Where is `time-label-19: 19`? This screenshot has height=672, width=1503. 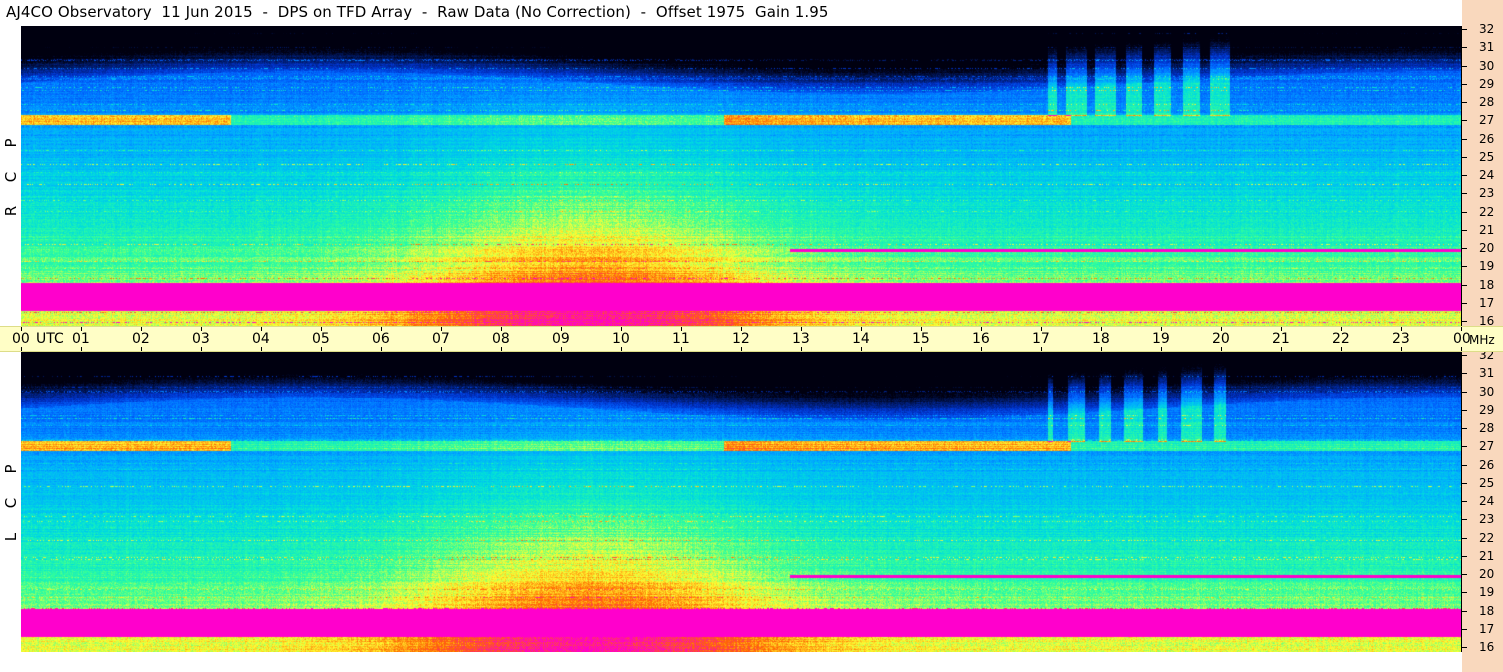 time-label-19: 19 is located at coordinates (1161, 339).